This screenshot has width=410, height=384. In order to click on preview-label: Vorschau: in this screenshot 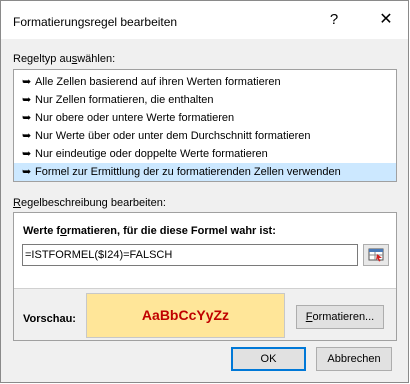, I will do `click(49, 319)`.